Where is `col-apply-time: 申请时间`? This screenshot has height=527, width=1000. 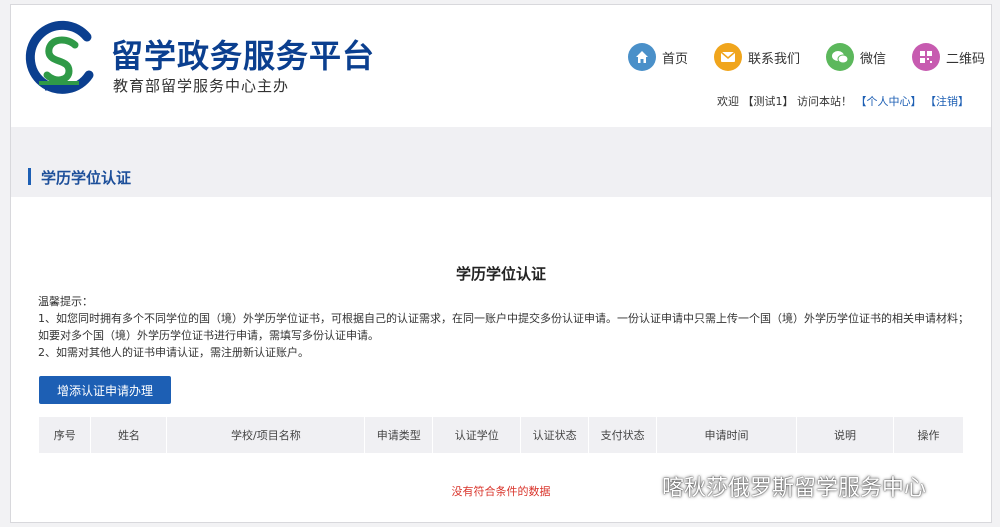
col-apply-time: 申请时间 is located at coordinates (726, 435).